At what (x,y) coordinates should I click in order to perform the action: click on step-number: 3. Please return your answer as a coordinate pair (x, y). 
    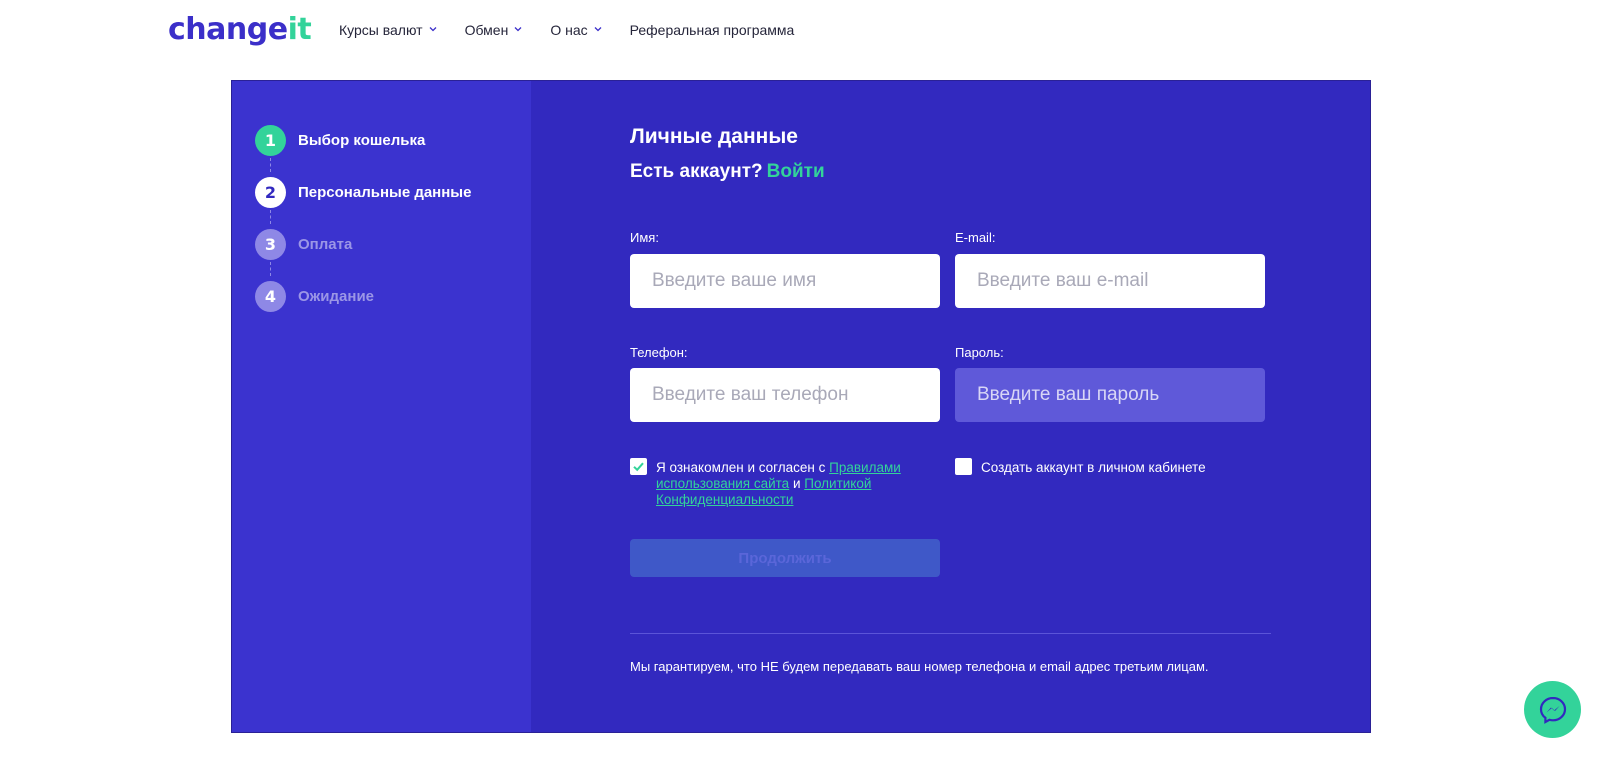
    Looking at the image, I should click on (270, 244).